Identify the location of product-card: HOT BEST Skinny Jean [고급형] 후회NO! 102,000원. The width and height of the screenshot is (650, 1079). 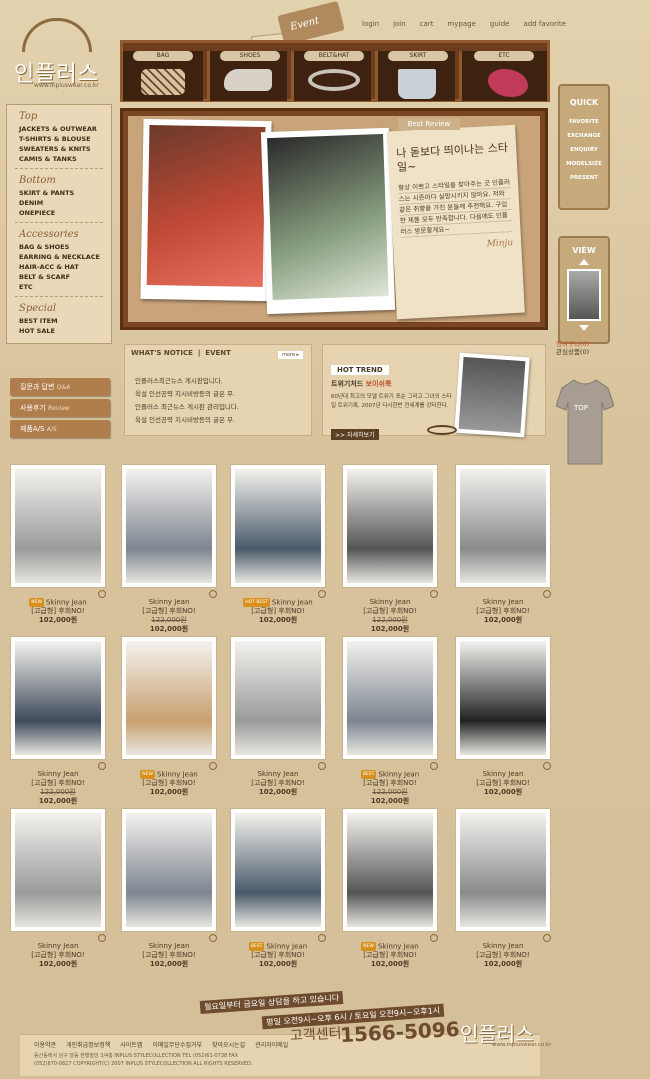
(278, 544).